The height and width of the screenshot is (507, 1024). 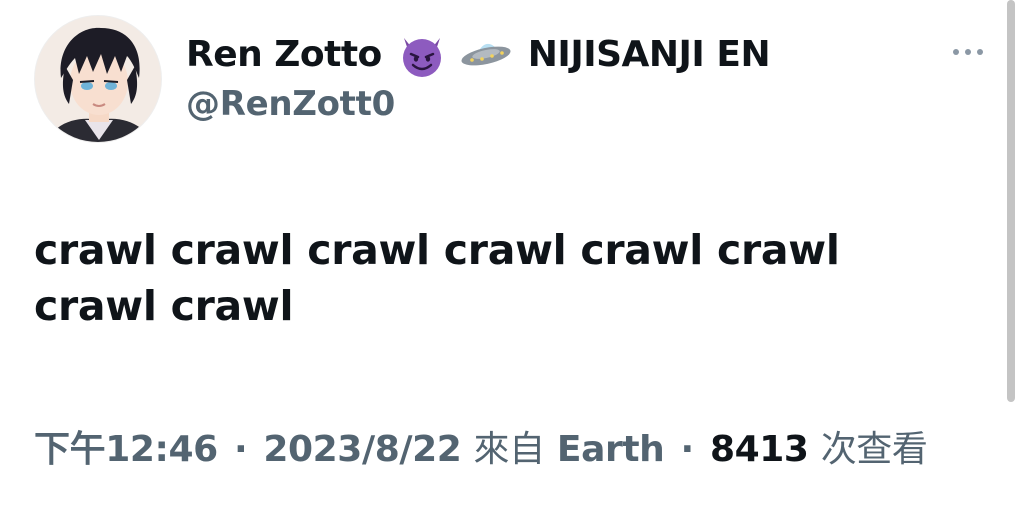 What do you see at coordinates (759, 449) in the screenshot?
I see `views-count: 8413` at bounding box center [759, 449].